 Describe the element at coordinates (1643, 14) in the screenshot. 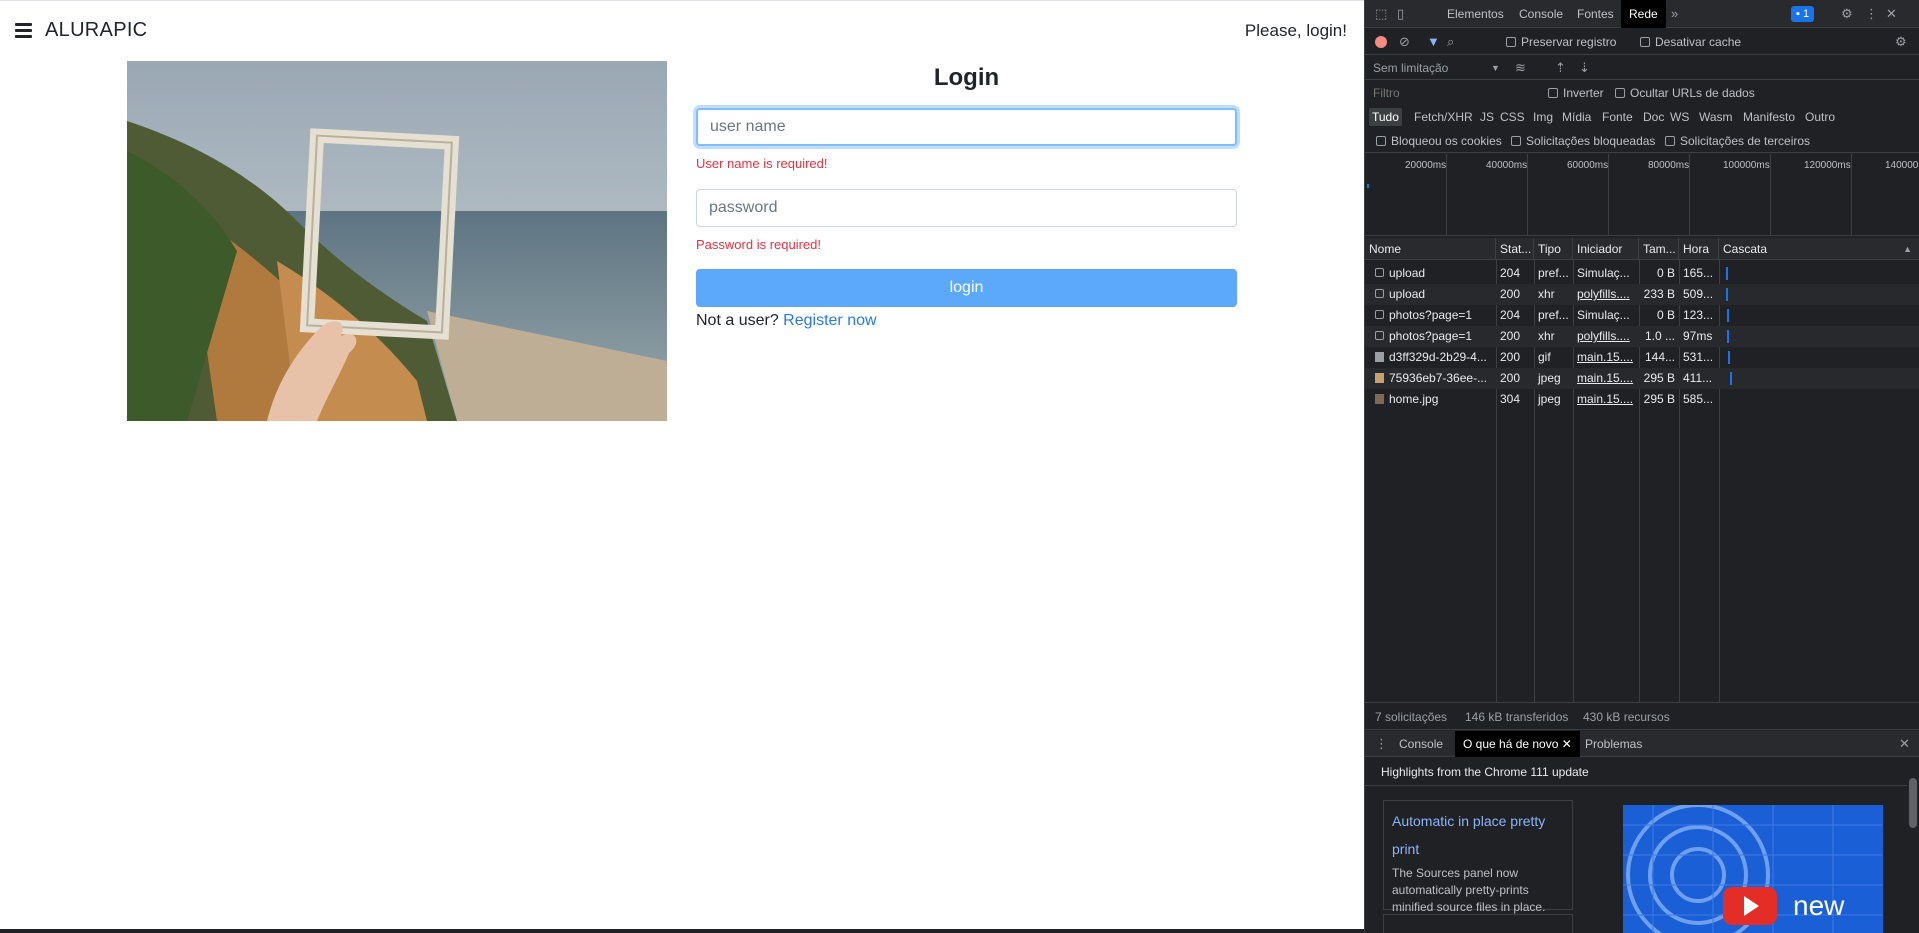

I see `tab-rede: Rede` at that location.